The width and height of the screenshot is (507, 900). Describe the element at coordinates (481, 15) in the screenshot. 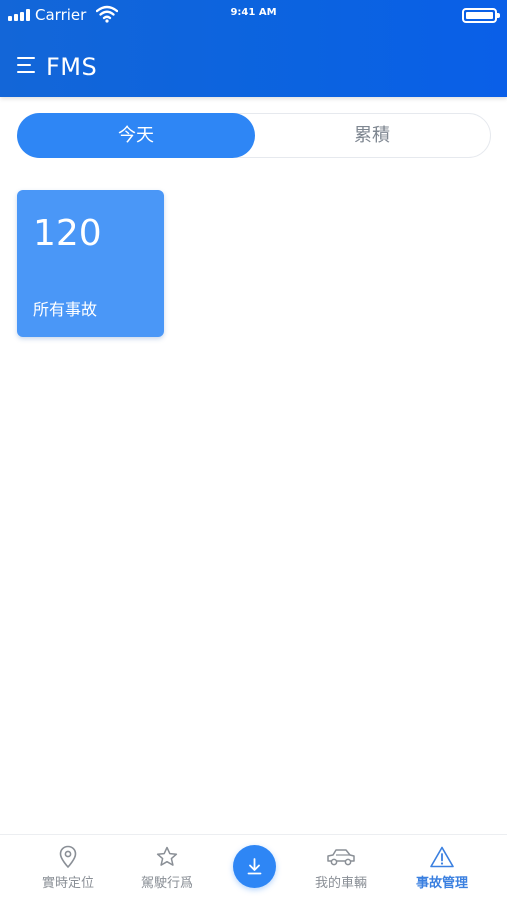

I see `battery-icon` at that location.